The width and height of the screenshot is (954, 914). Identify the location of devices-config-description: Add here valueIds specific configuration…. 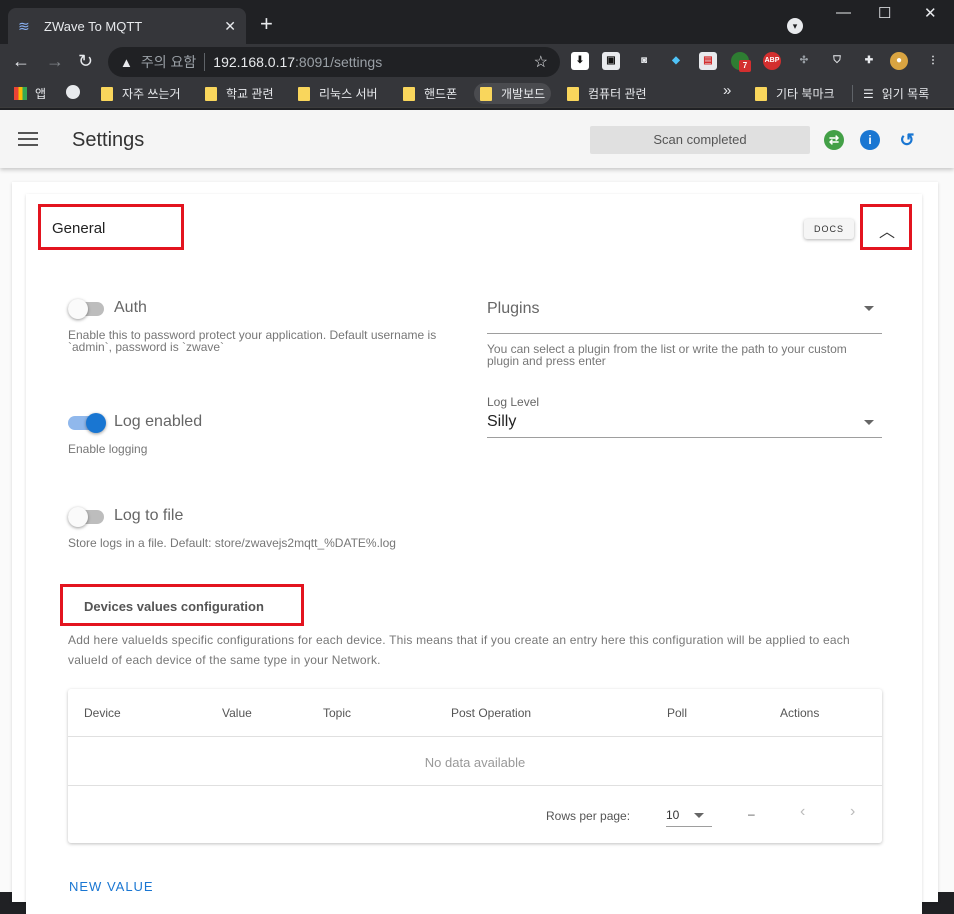
(459, 650).